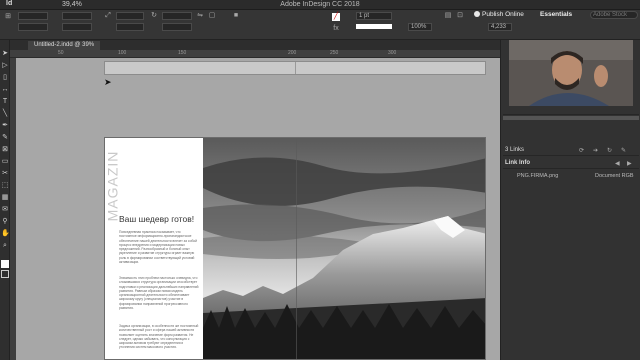 The height and width of the screenshot is (360, 640). What do you see at coordinates (460, 16) in the screenshot?
I see `fit-content-icon: ⊡` at bounding box center [460, 16].